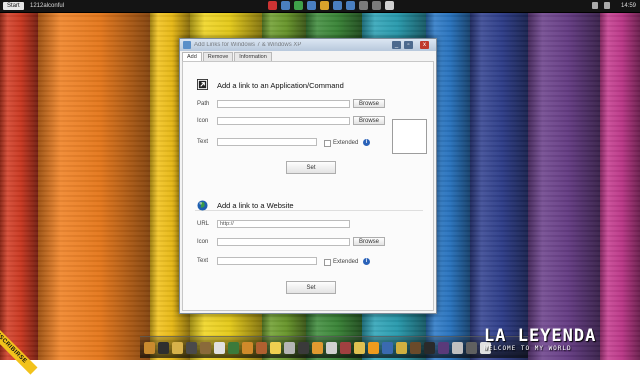  What do you see at coordinates (203, 242) in the screenshot?
I see `web-icon-label: Icon` at bounding box center [203, 242].